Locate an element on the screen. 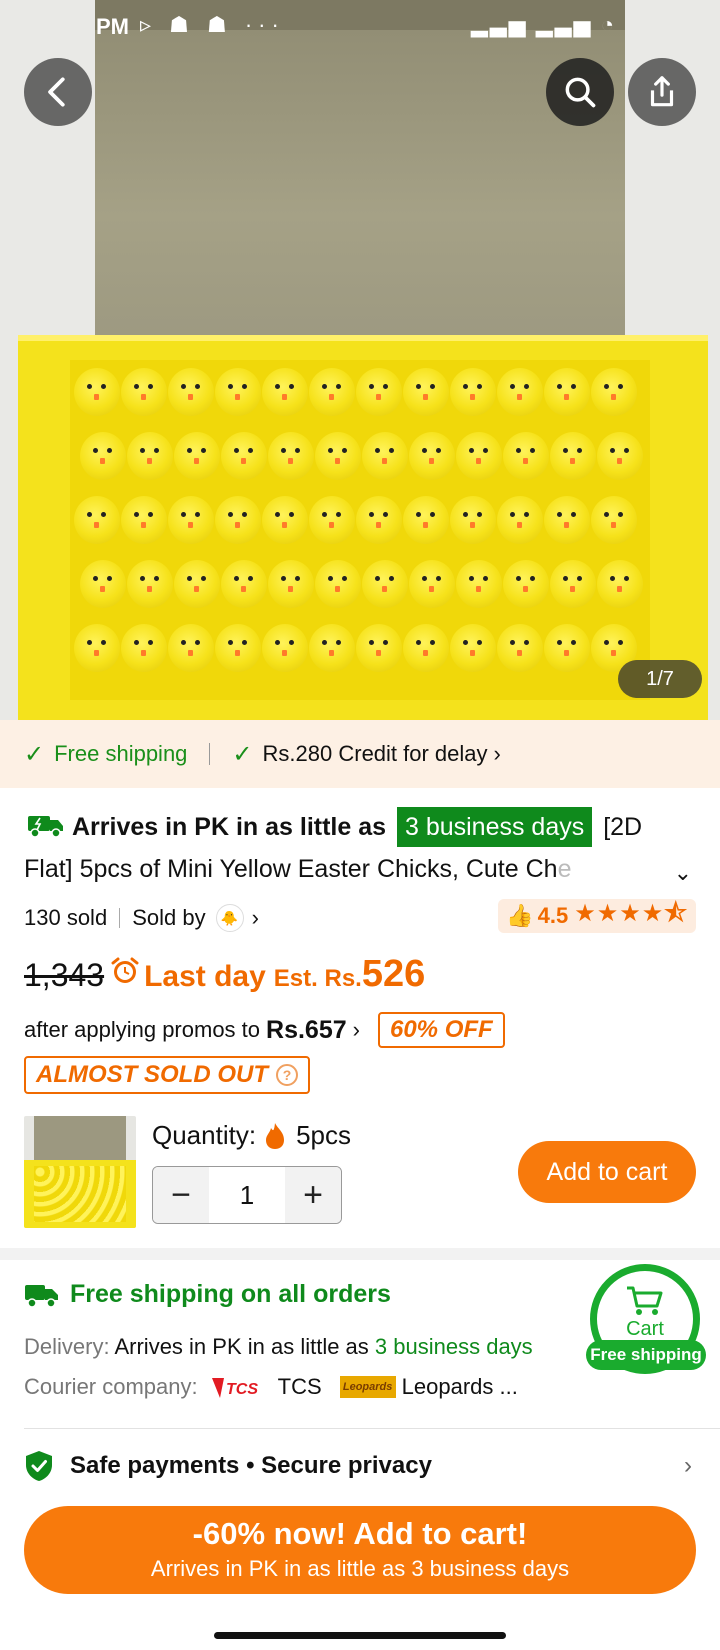 Image resolution: width=720 pixels, height=1650 pixels. add-to-cart-button: Add to cart is located at coordinates (607, 1172).